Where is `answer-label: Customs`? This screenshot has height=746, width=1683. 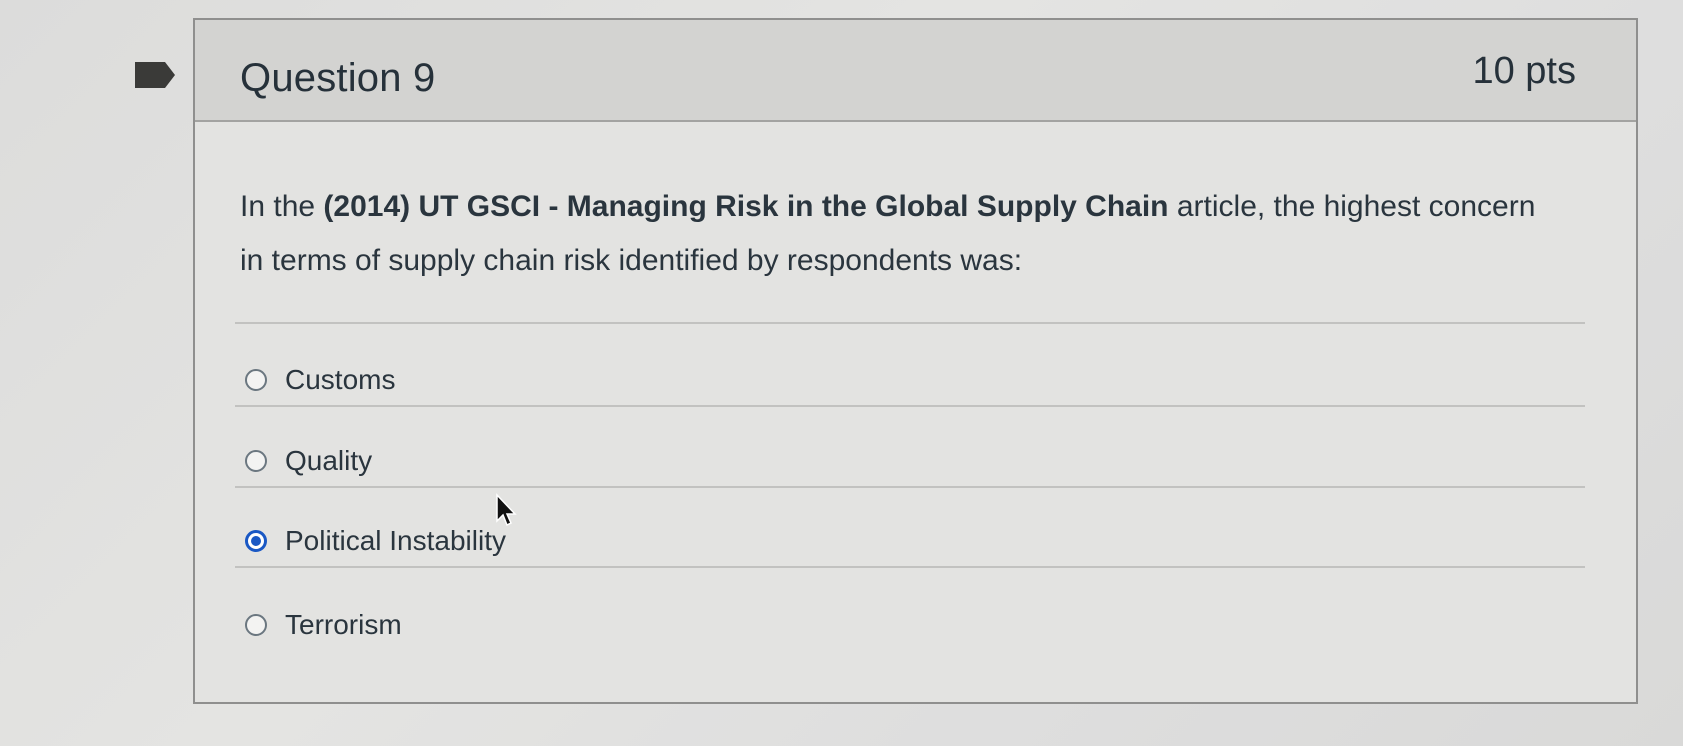 answer-label: Customs is located at coordinates (340, 379).